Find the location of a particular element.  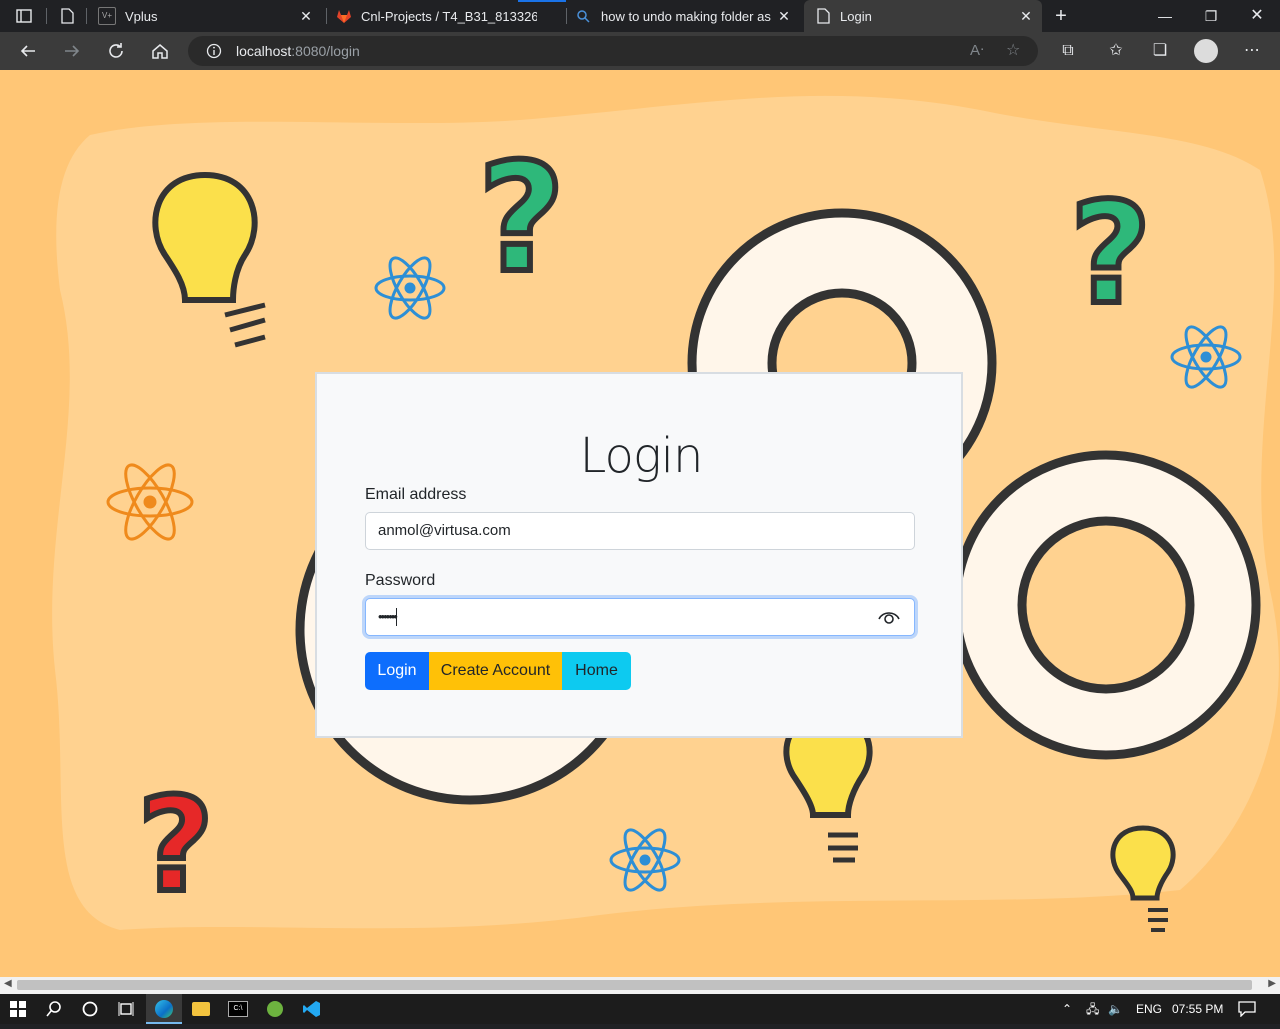

tab-title: how to undo making folder as gi is located at coordinates (687, 16).